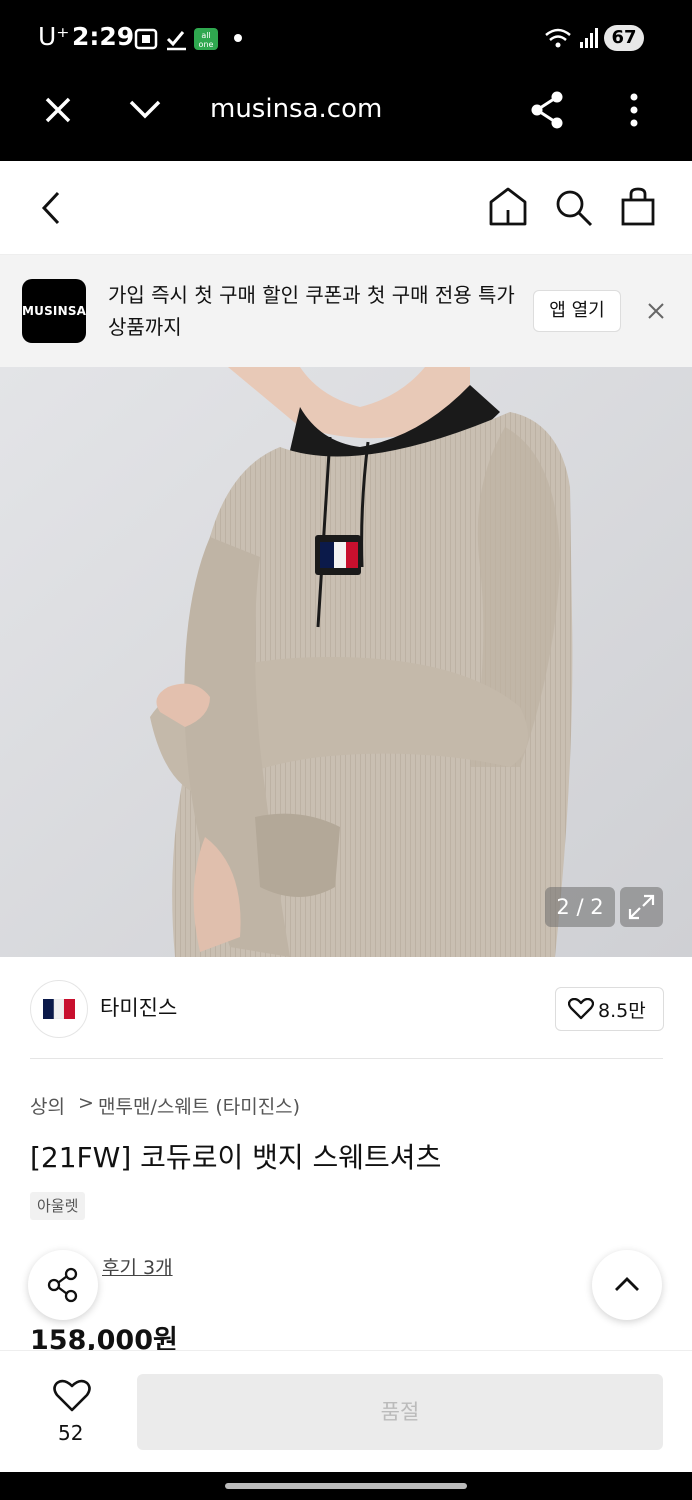 The height and width of the screenshot is (1500, 692). I want to click on brand-like-count: 8.5만, so click(622, 1011).